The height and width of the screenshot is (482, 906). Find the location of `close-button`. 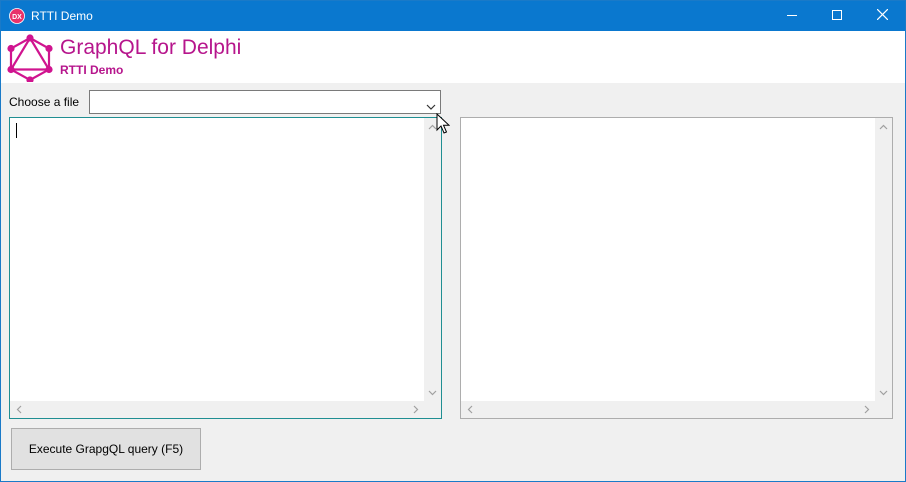

close-button is located at coordinates (882, 16).